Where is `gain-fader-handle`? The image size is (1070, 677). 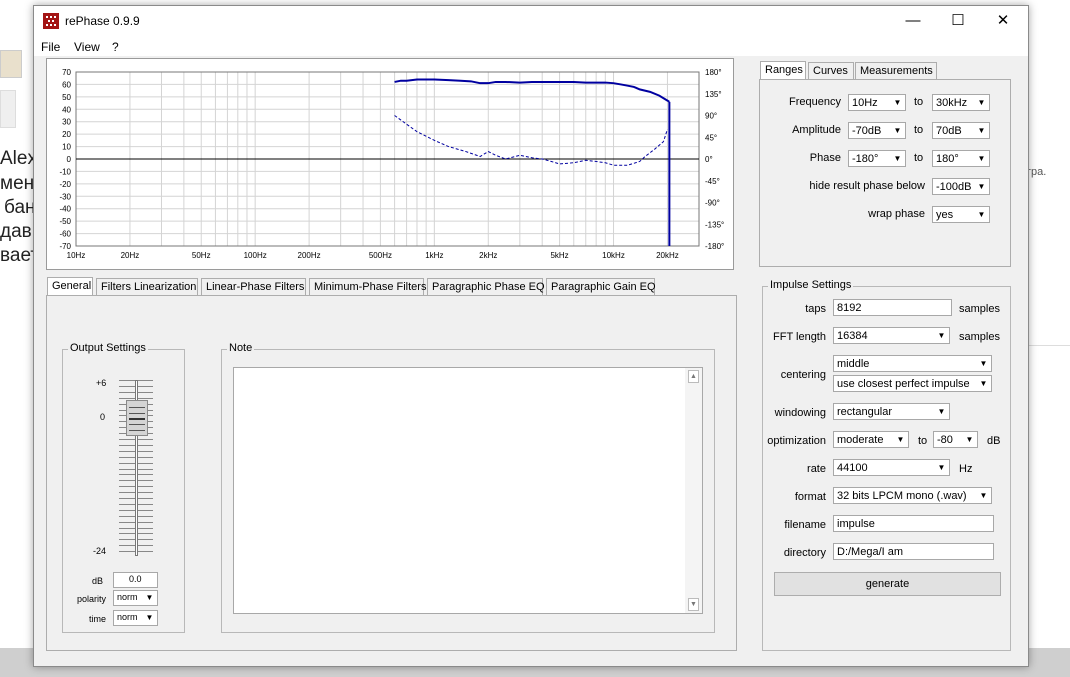 gain-fader-handle is located at coordinates (137, 418).